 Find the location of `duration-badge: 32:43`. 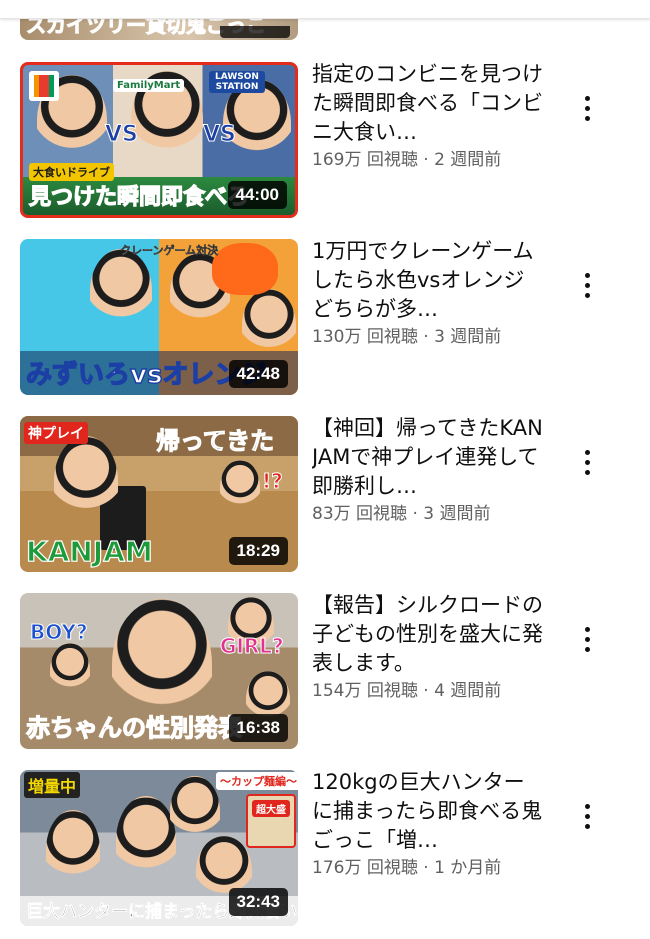

duration-badge: 32:43 is located at coordinates (258, 902).